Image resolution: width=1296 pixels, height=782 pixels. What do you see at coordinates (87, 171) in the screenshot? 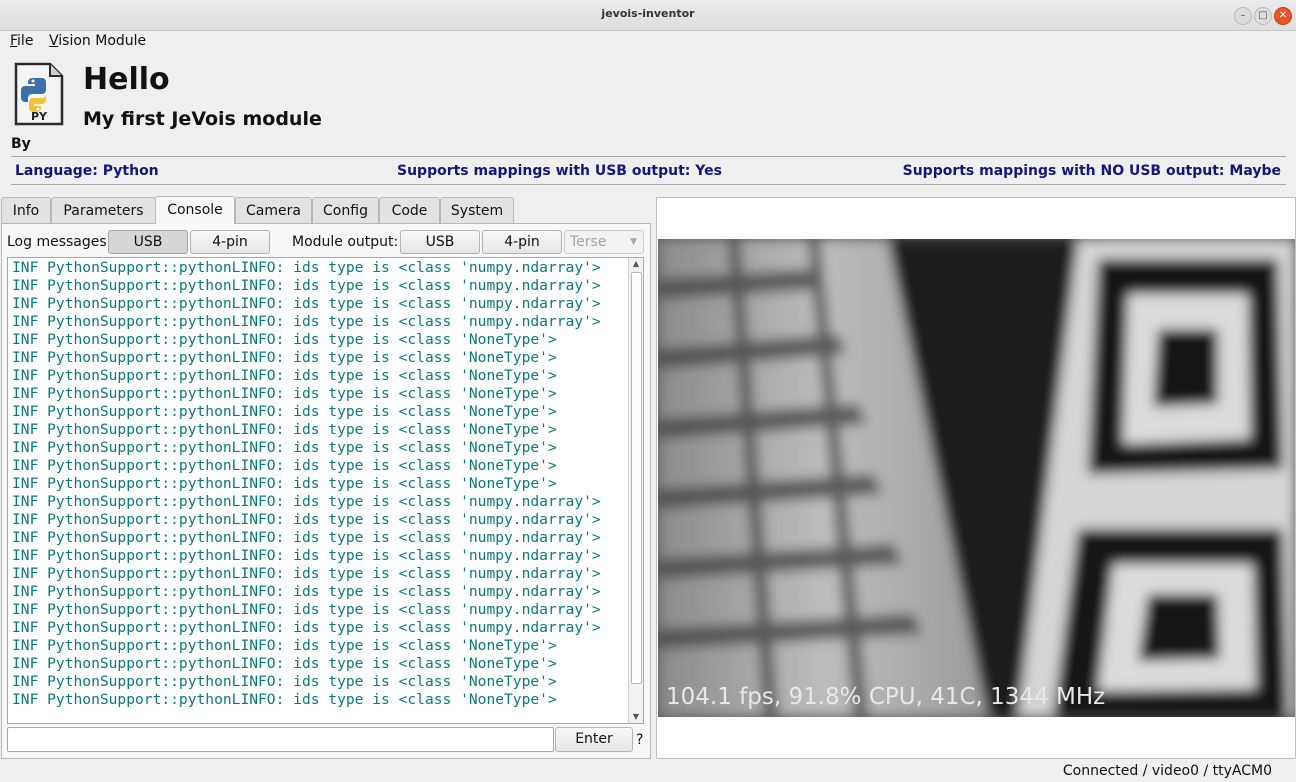
I see `language-info: Language: Python` at bounding box center [87, 171].